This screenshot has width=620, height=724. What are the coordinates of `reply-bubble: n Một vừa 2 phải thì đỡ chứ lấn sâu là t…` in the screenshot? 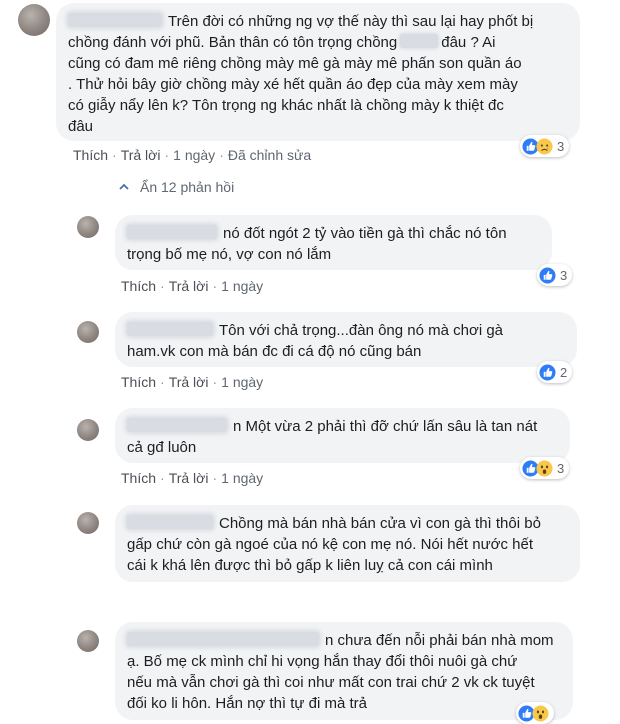 It's located at (342, 435).